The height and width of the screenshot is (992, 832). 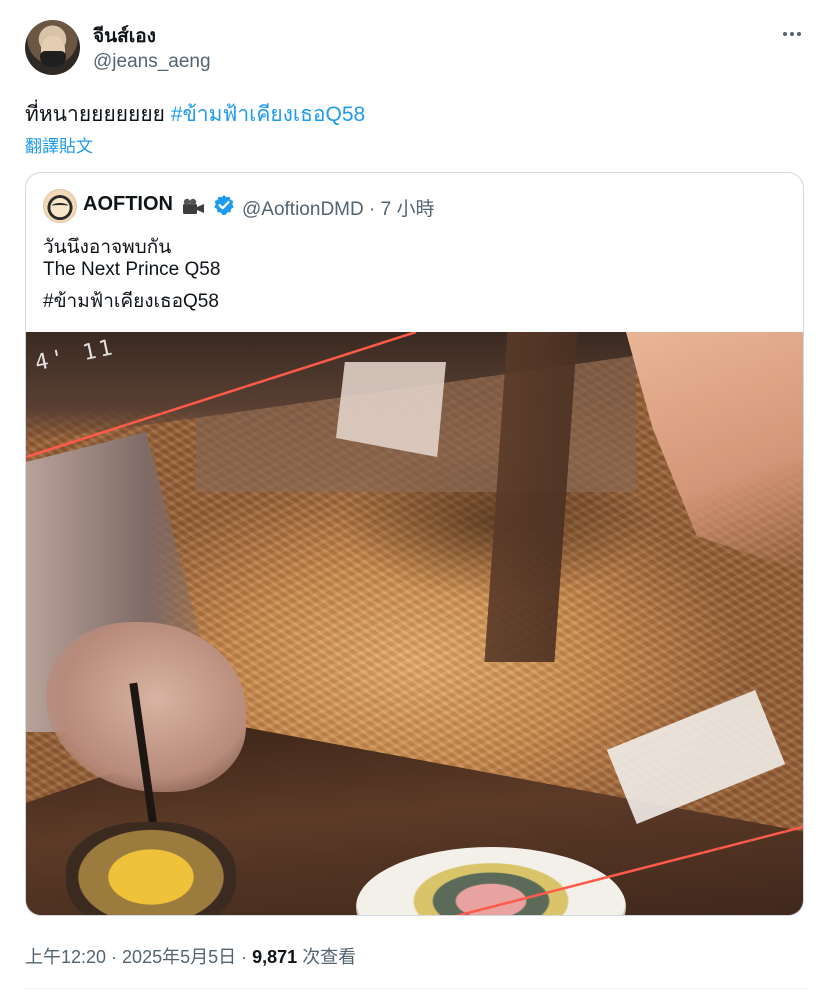 What do you see at coordinates (408, 209) in the screenshot?
I see `quoted-time: 7 小時` at bounding box center [408, 209].